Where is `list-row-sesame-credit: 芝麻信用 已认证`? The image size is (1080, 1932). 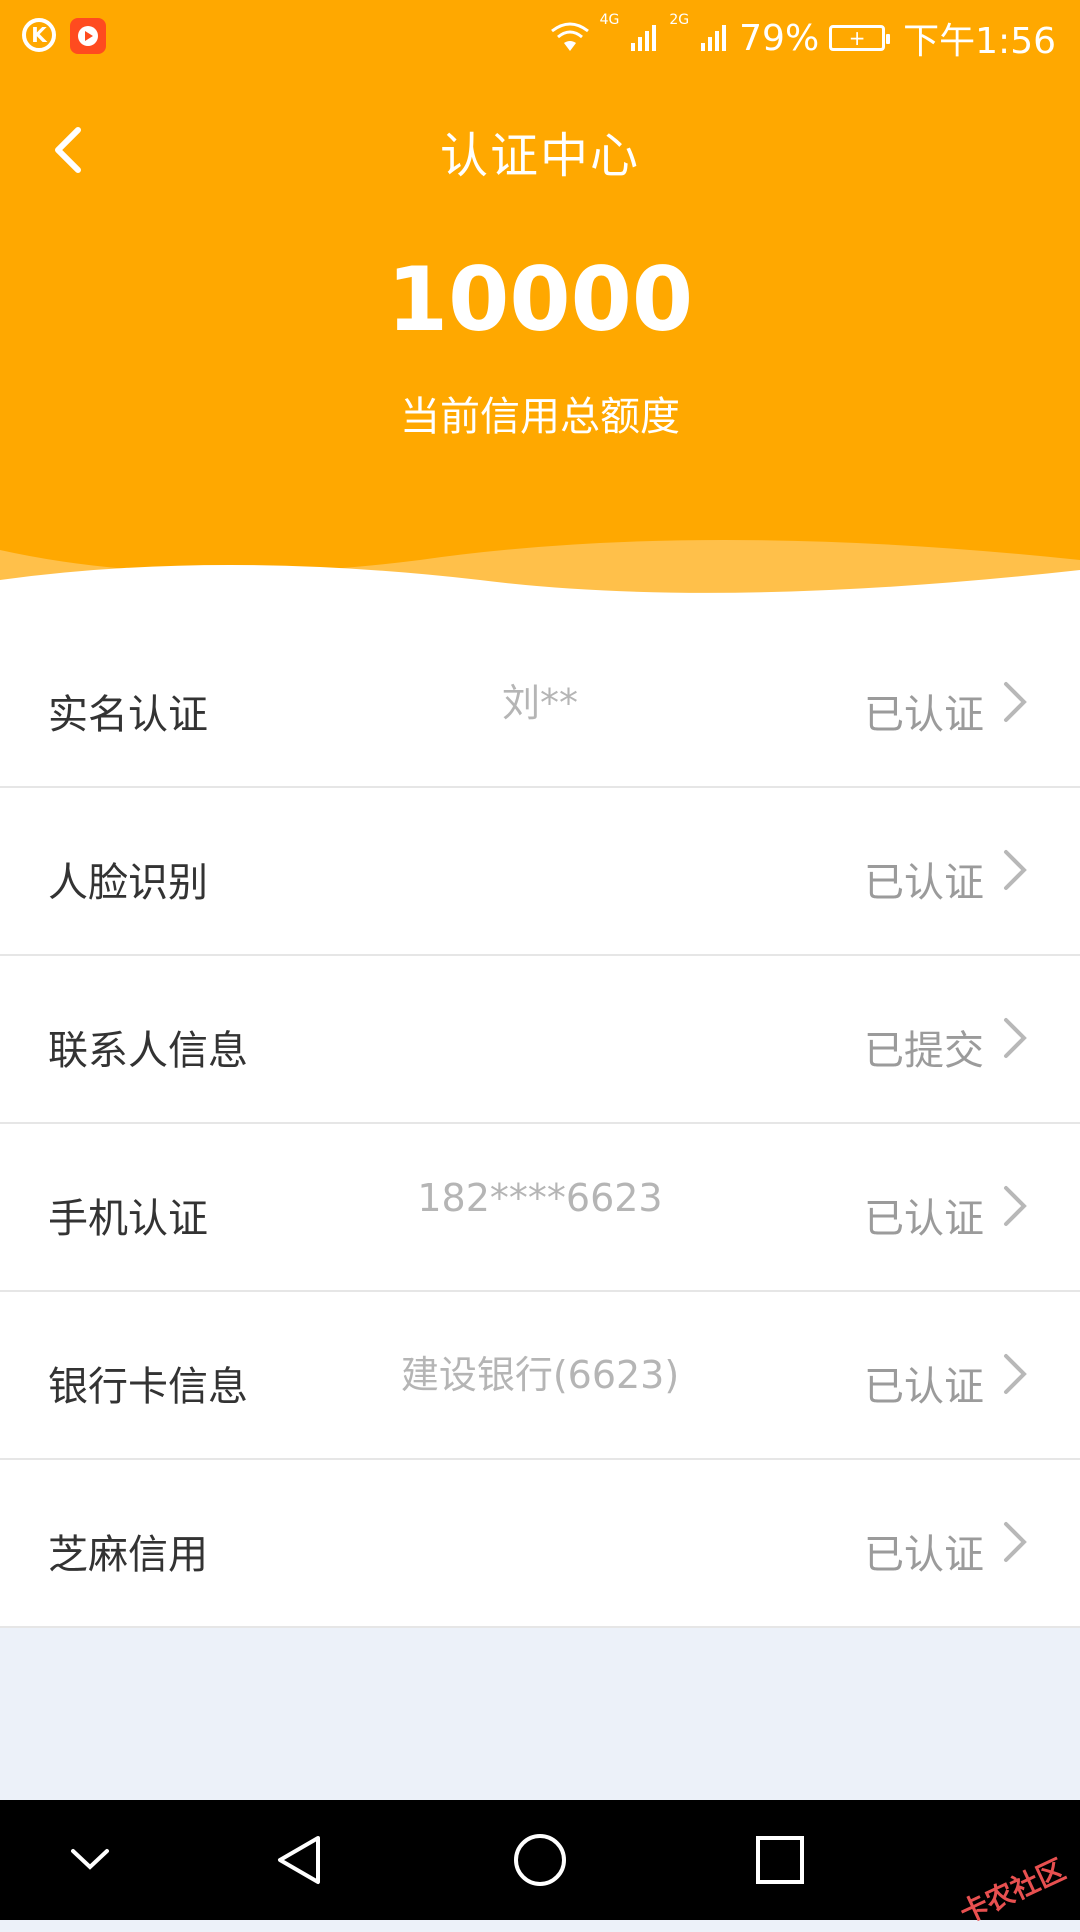 list-row-sesame-credit: 芝麻信用 已认证 is located at coordinates (540, 1544).